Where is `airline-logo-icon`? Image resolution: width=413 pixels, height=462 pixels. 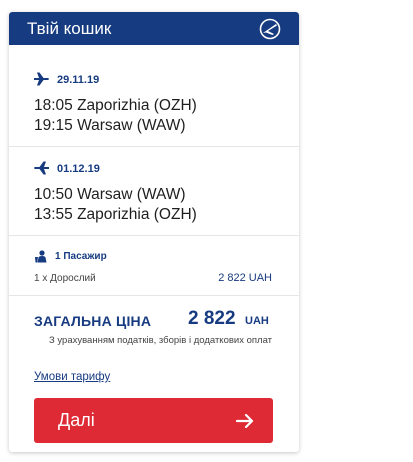
airline-logo-icon is located at coordinates (270, 29).